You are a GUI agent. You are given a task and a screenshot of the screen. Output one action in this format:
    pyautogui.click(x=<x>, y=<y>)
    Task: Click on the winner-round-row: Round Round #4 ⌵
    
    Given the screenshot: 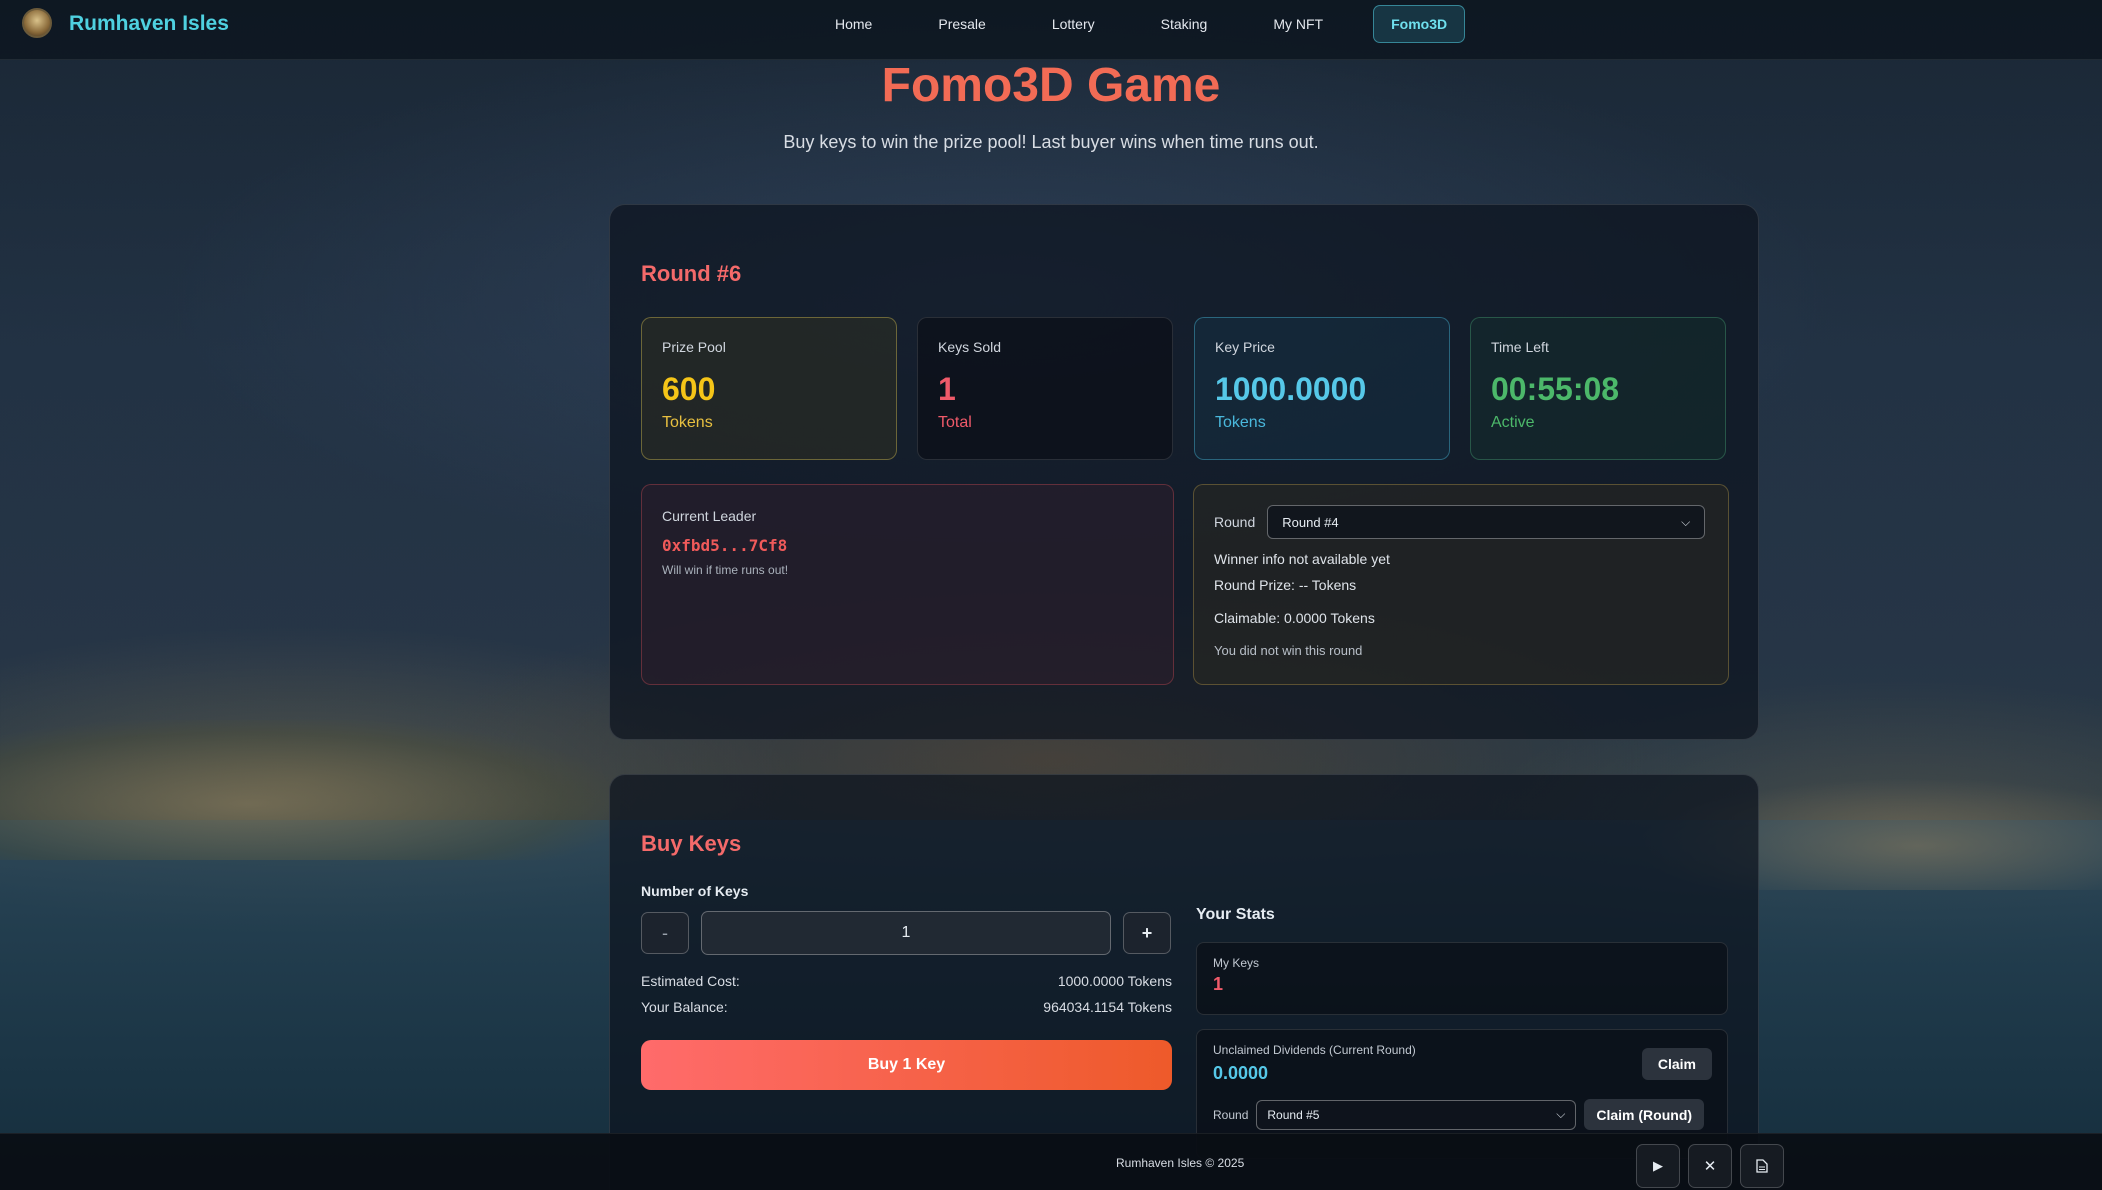 What is the action you would take?
    pyautogui.click(x=1461, y=522)
    